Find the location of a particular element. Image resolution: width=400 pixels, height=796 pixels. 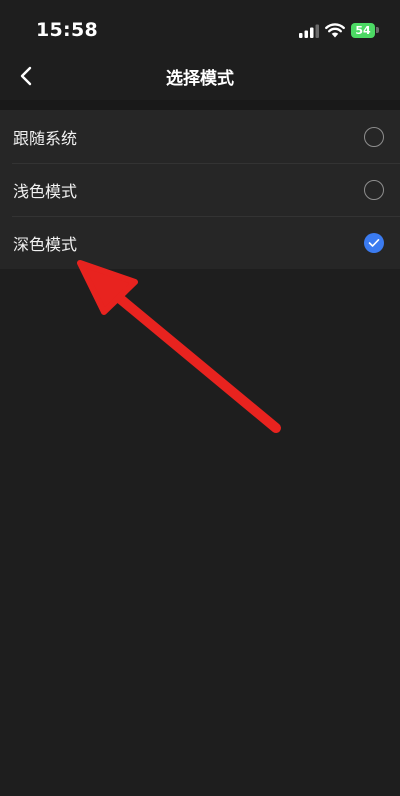

option-label: 跟随系统 is located at coordinates (45, 138).